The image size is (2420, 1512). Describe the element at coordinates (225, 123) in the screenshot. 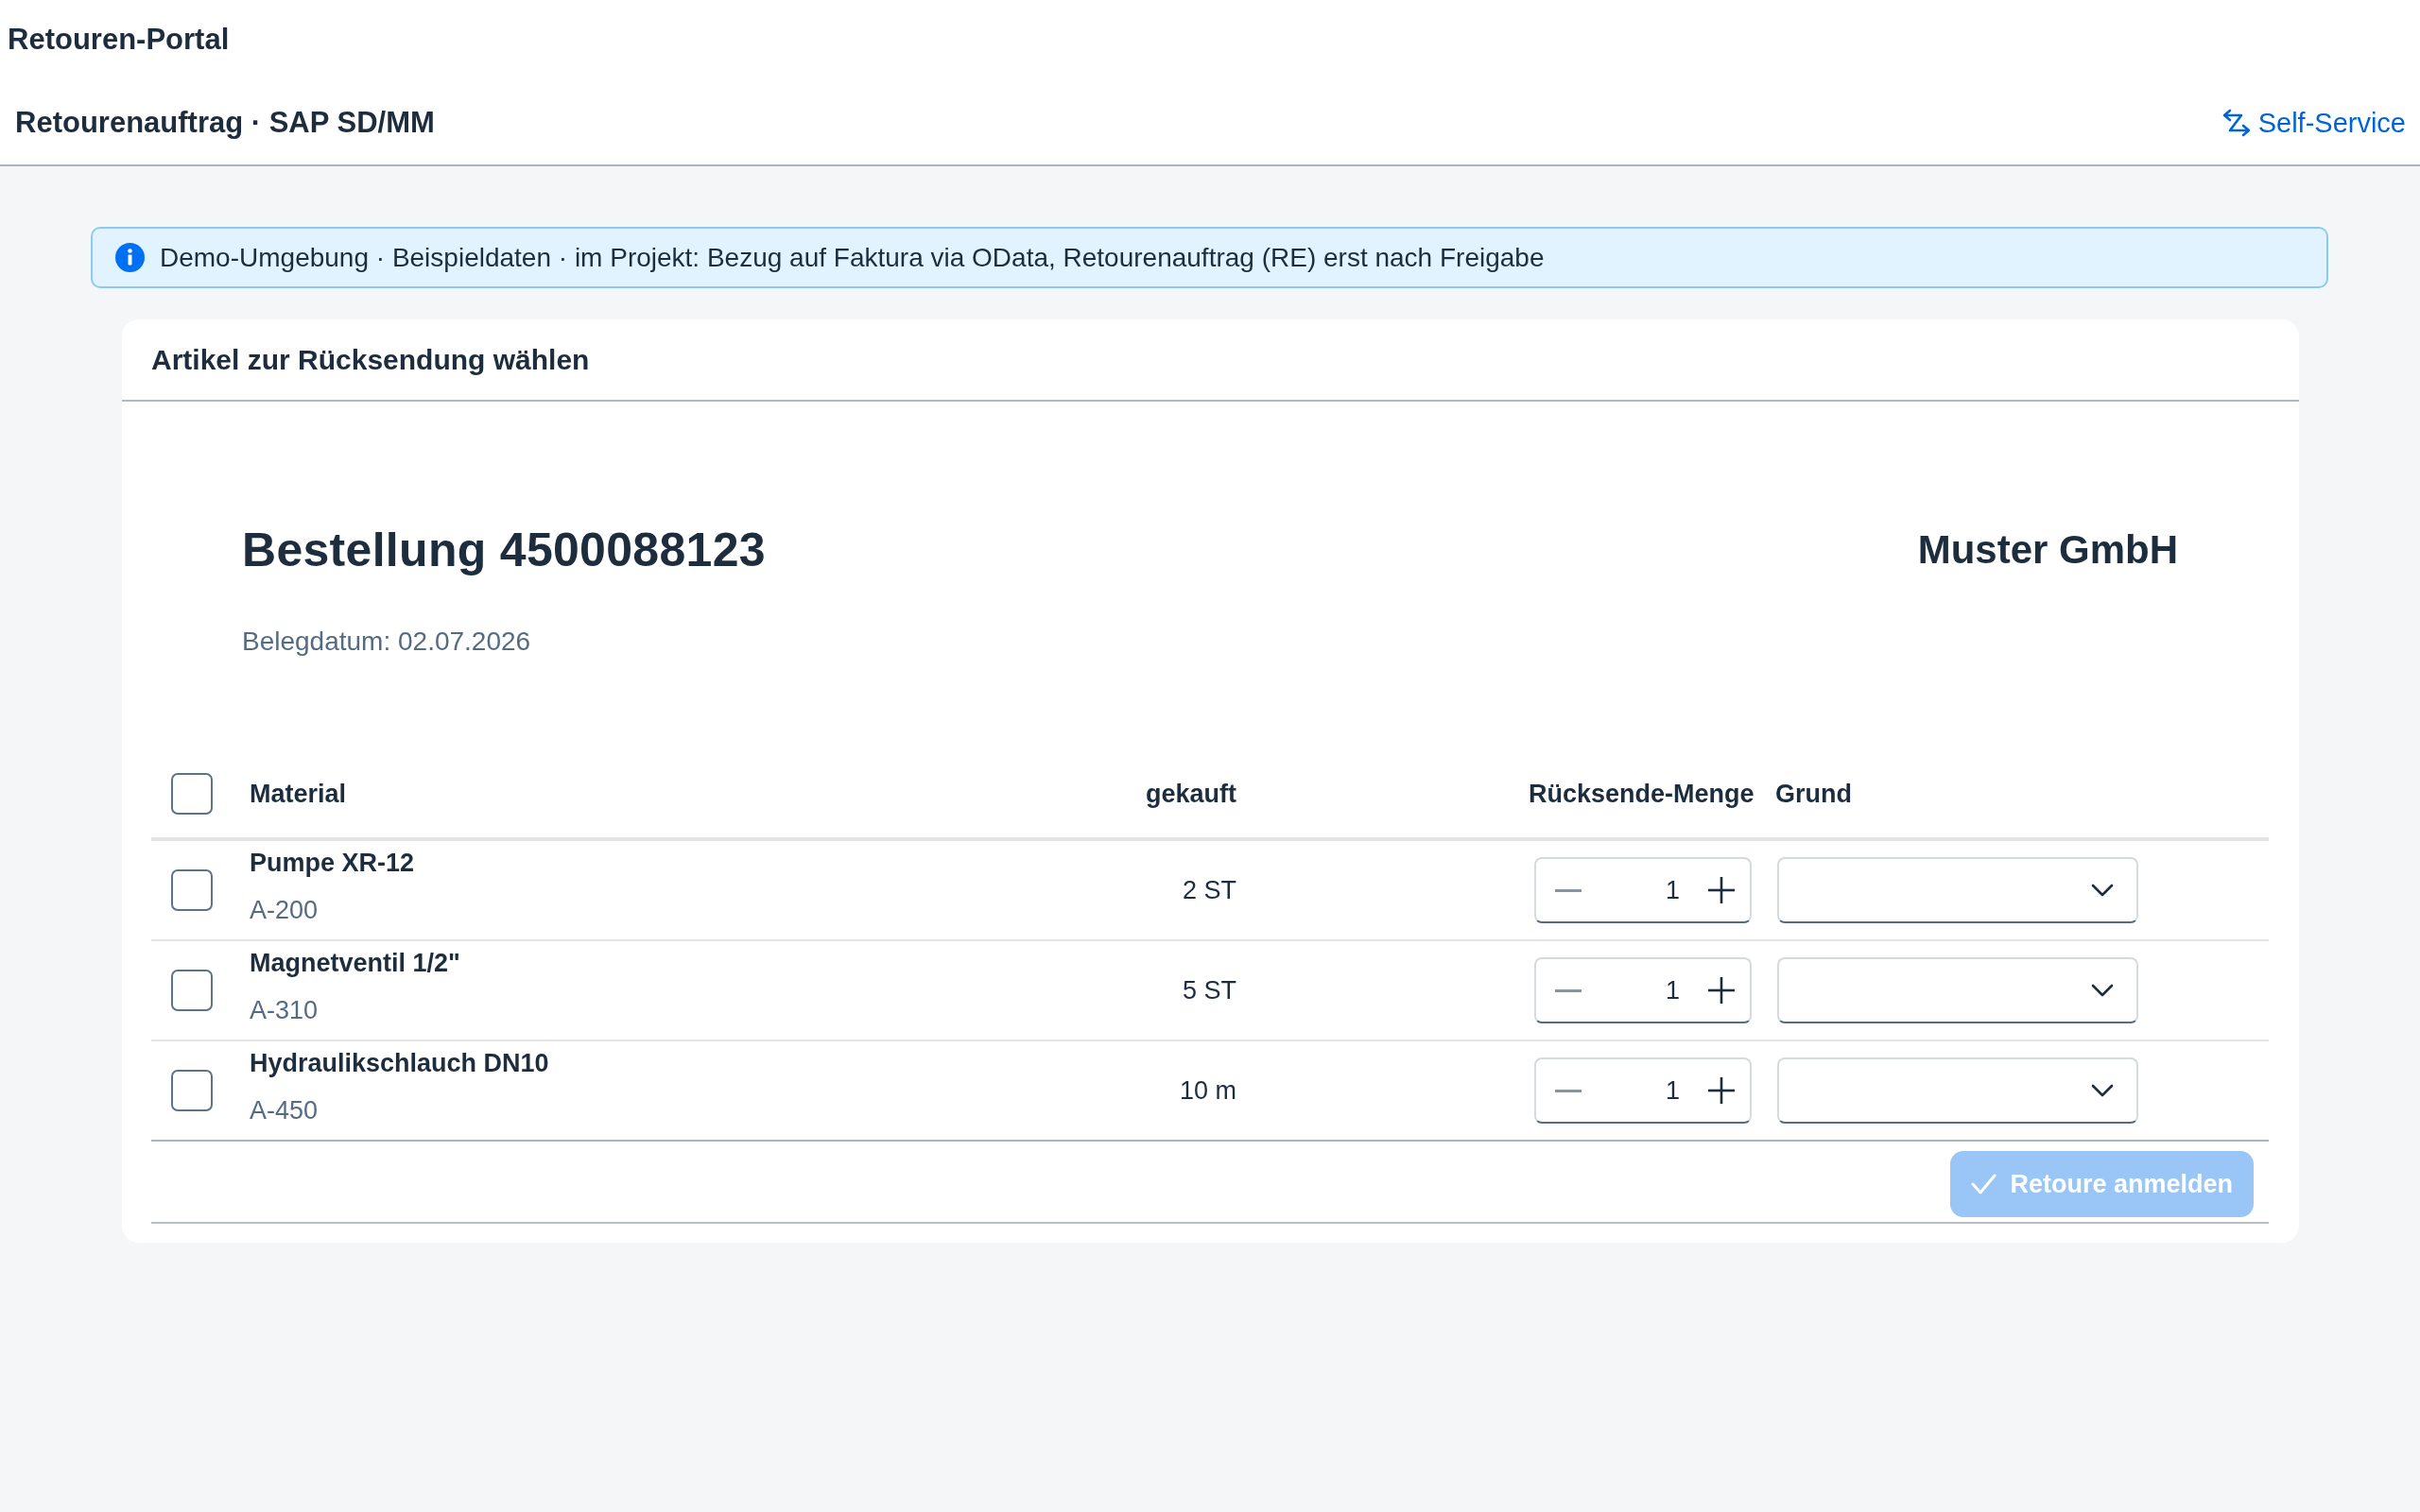

I see `page-title: Retourenauftrag · SAP SD/MM` at that location.